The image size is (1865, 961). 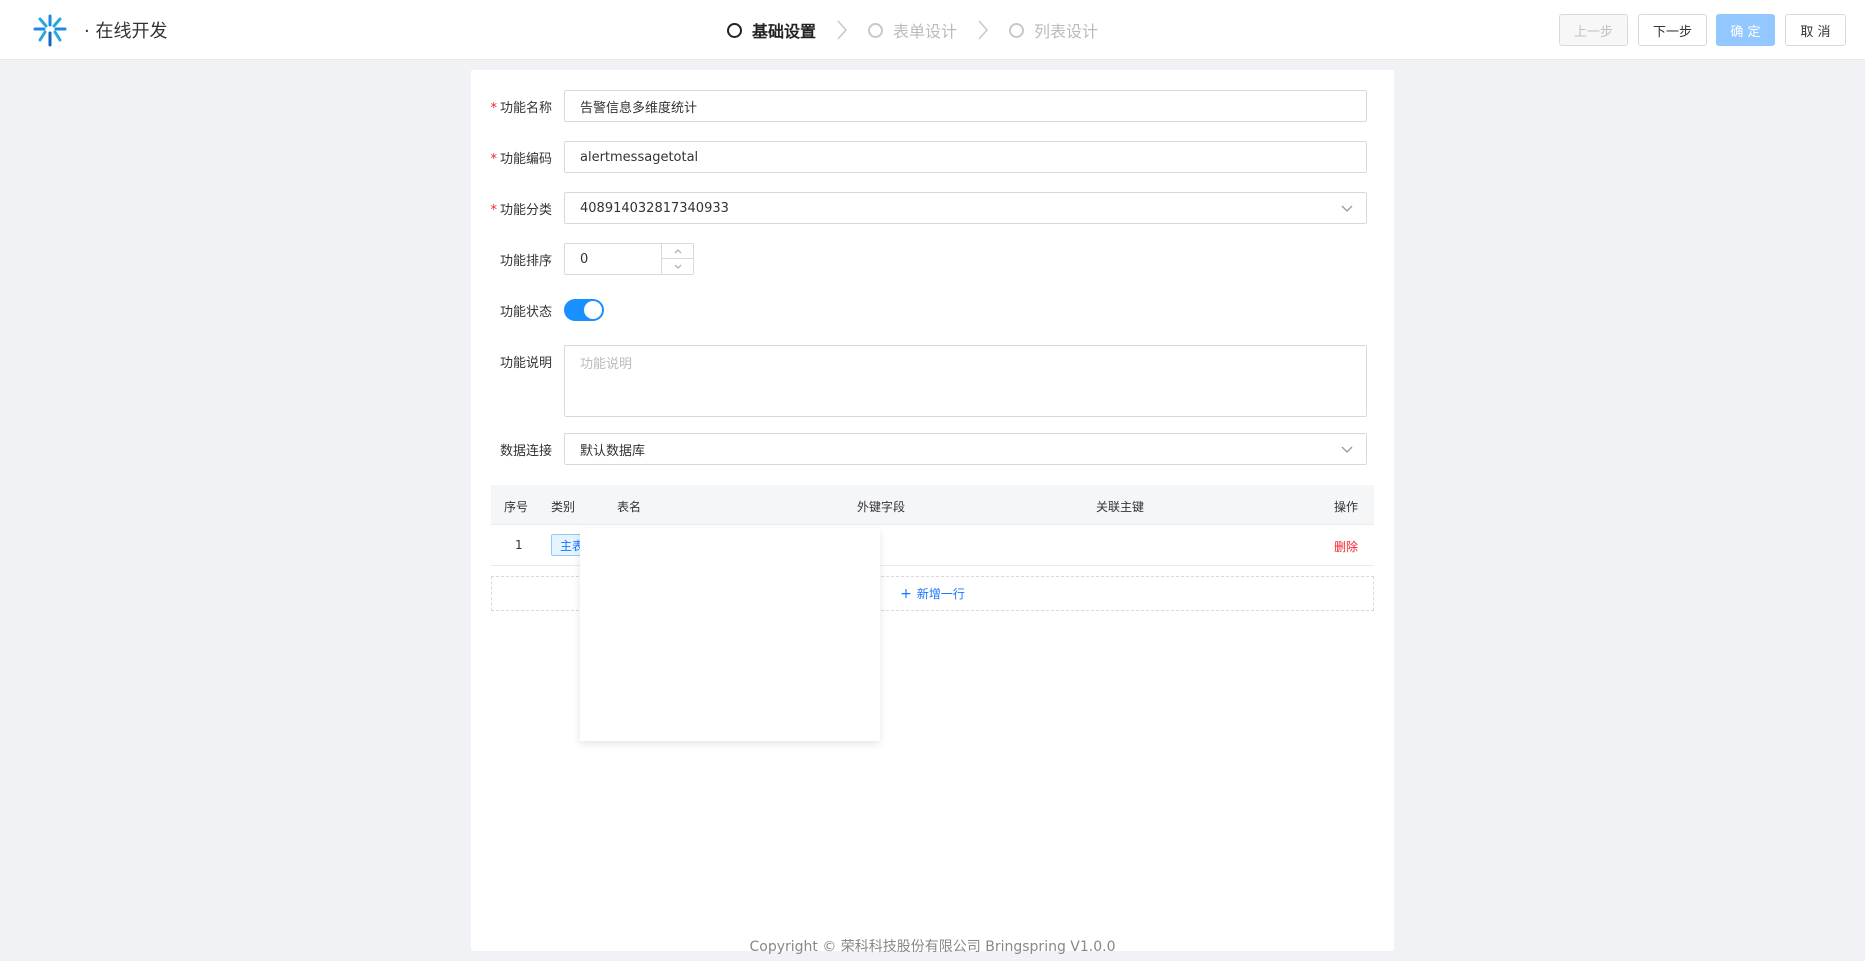 I want to click on chevron-up-icon, so click(x=677, y=251).